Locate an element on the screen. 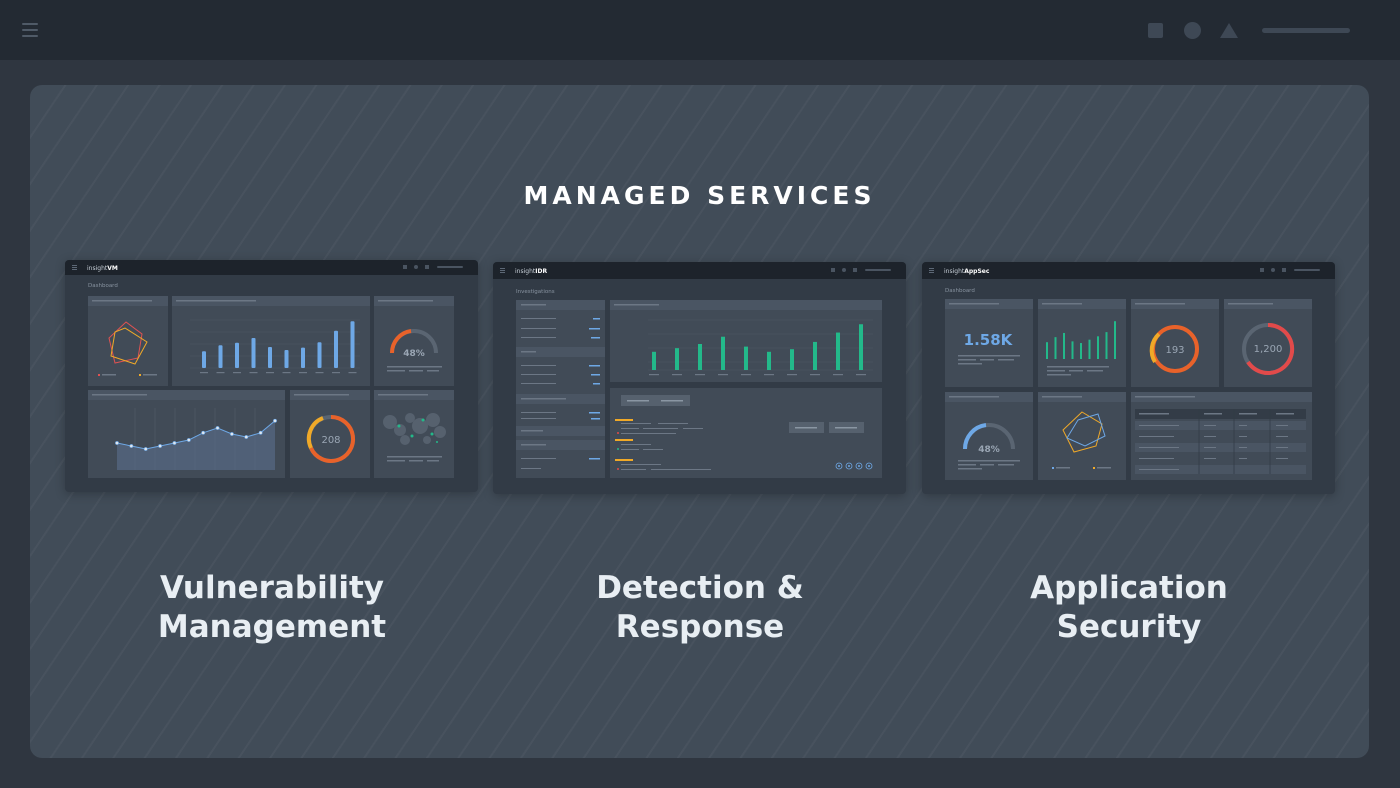  insightvm-dashboard-graphic: insightVM Dashboard 48% 208 is located at coordinates (271, 369).